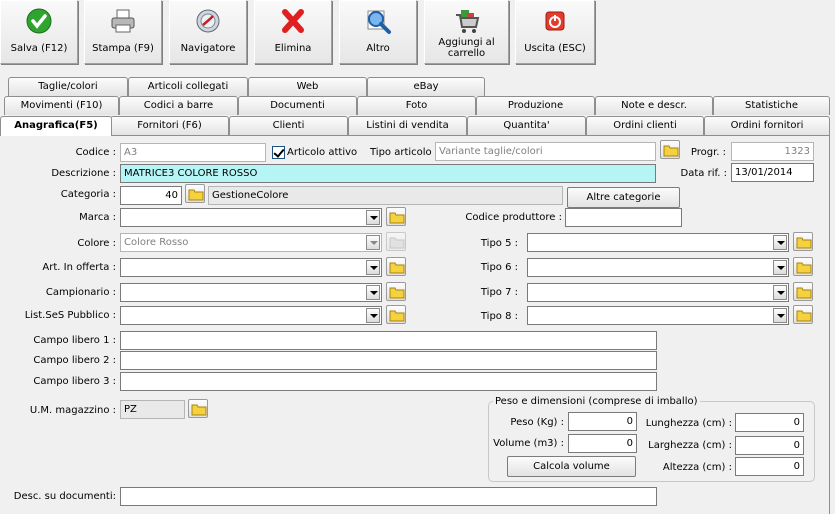 The height and width of the screenshot is (514, 835). I want to click on progr-input: 1323, so click(772, 151).